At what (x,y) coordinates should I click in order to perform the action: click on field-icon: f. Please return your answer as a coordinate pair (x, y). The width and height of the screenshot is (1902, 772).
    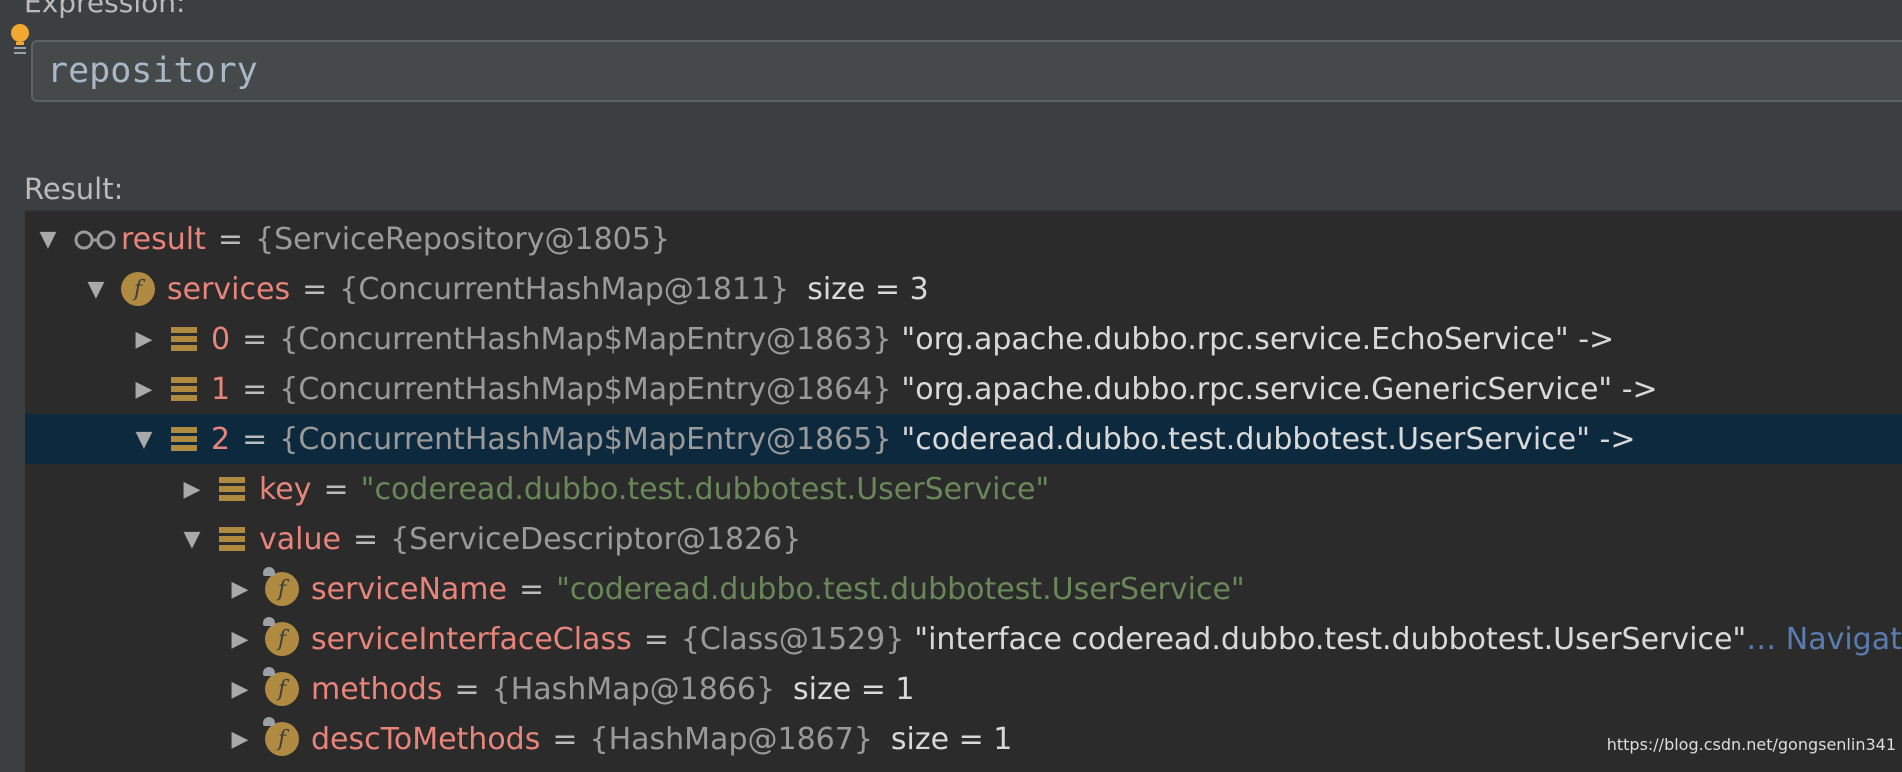
    Looking at the image, I should click on (138, 289).